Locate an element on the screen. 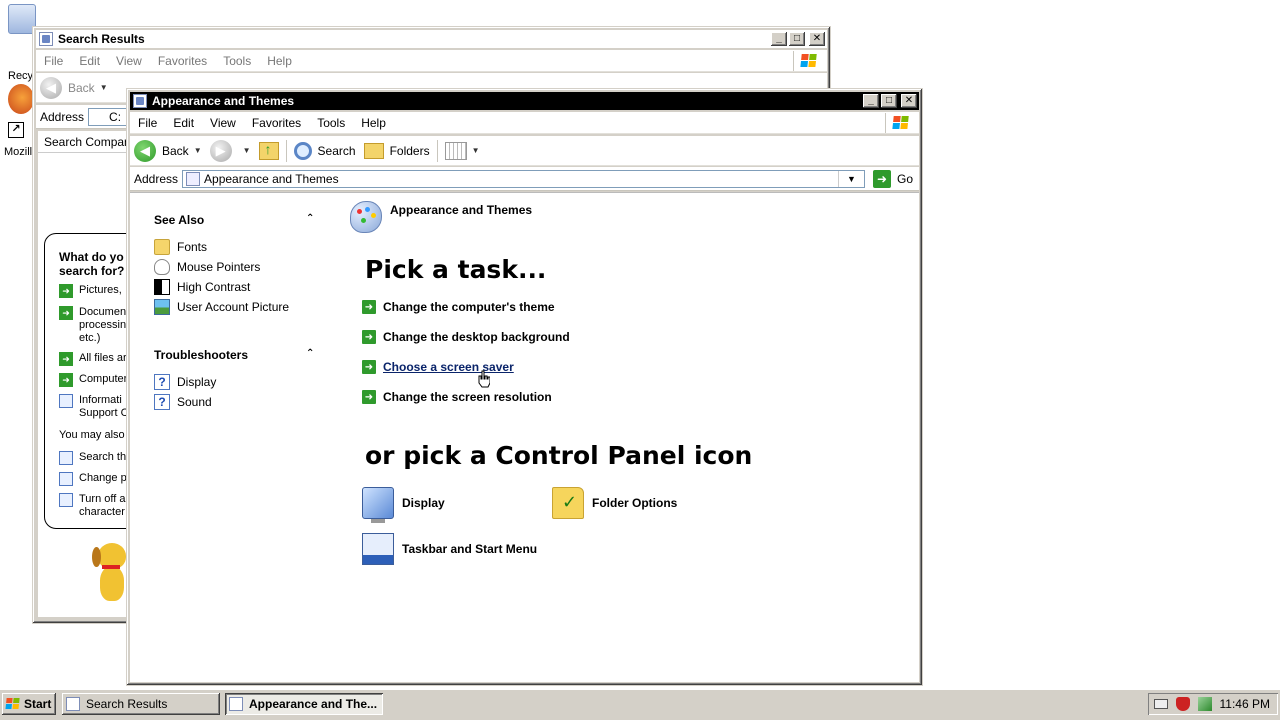 The image size is (1280, 720). desktop-icon-recycle-bin: Recy is located at coordinates (18, 44).